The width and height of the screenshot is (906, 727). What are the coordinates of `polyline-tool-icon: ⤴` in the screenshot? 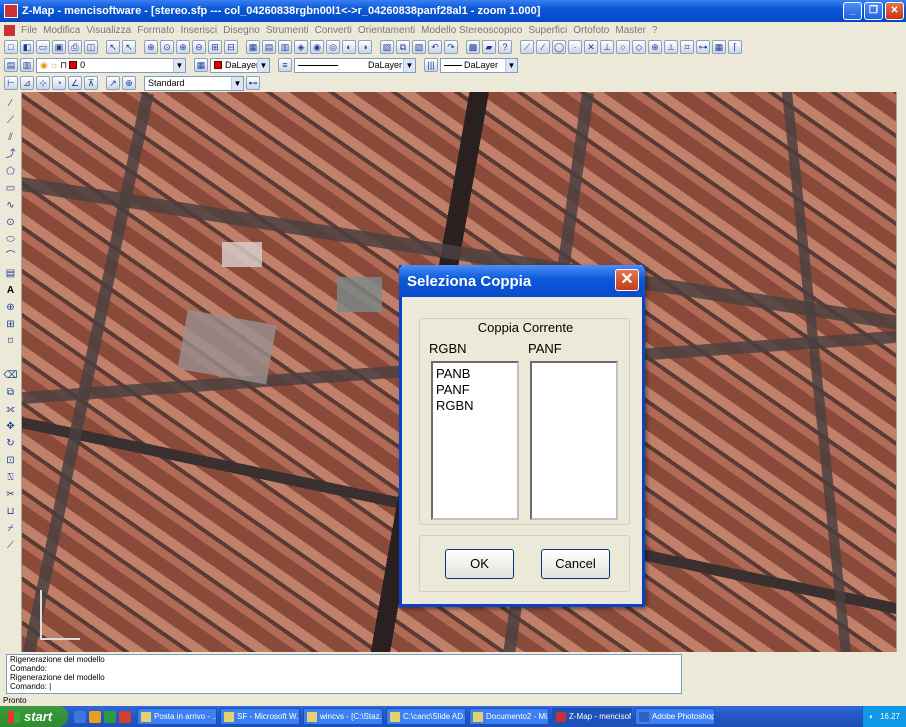 It's located at (11, 154).